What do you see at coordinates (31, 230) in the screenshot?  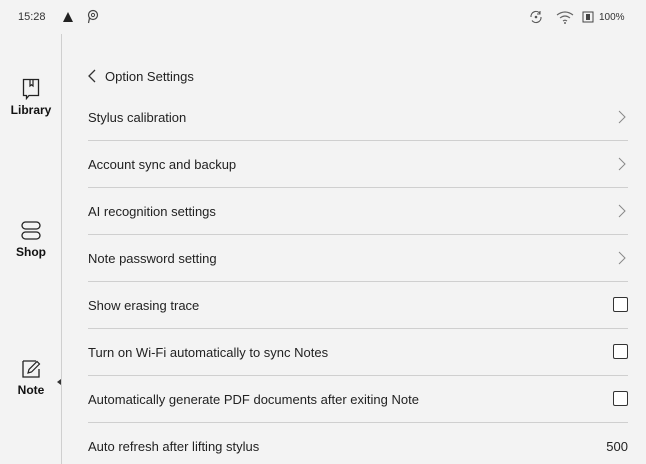 I see `shop-icon` at bounding box center [31, 230].